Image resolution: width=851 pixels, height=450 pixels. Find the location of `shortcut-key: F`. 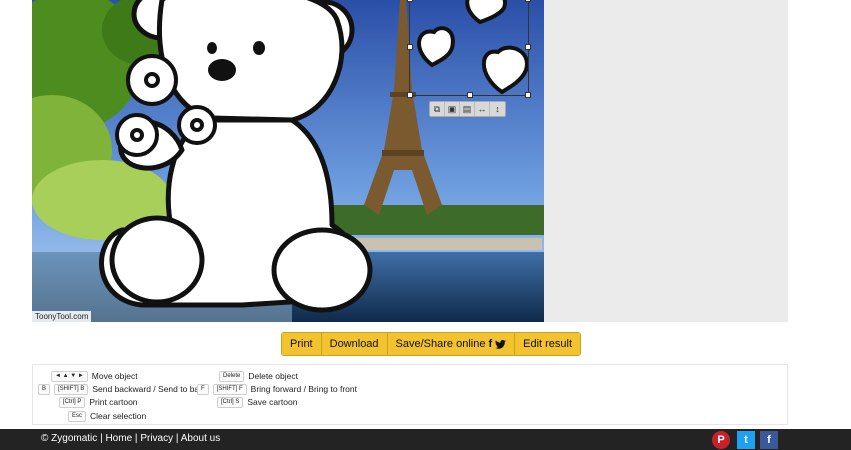

shortcut-key: F is located at coordinates (203, 389).